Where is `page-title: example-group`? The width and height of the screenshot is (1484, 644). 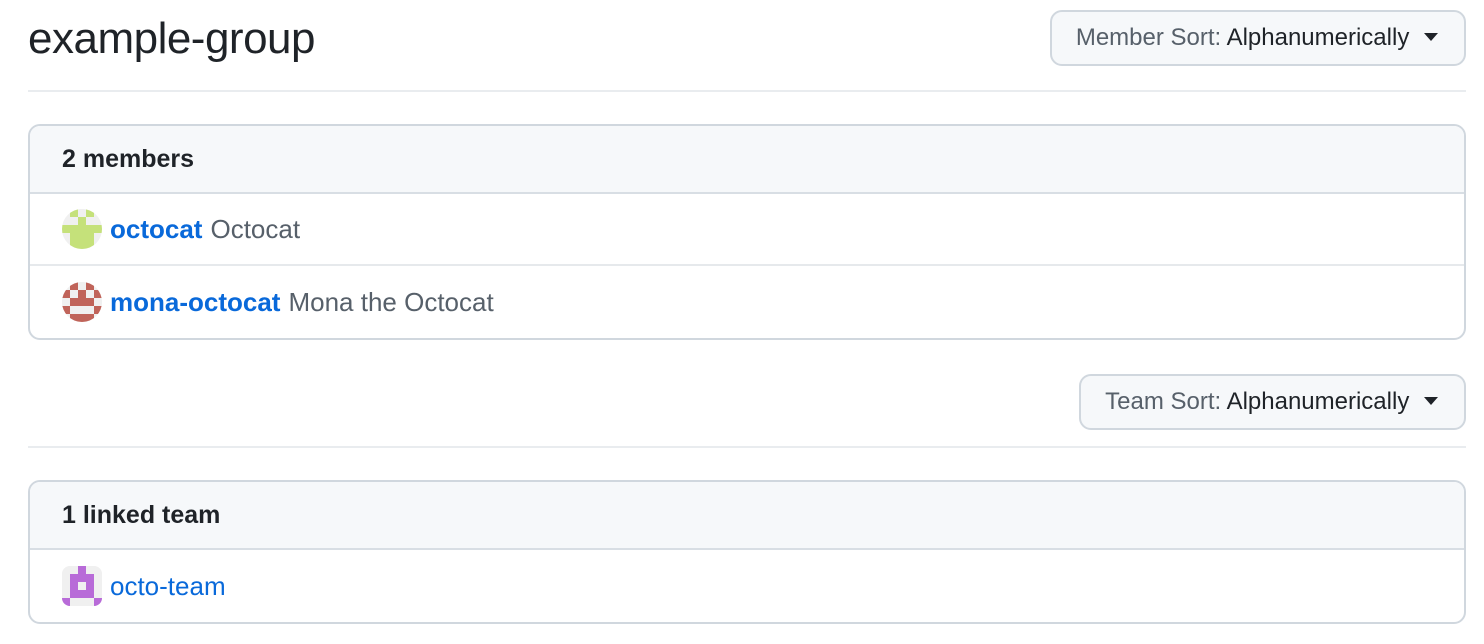
page-title: example-group is located at coordinates (172, 38).